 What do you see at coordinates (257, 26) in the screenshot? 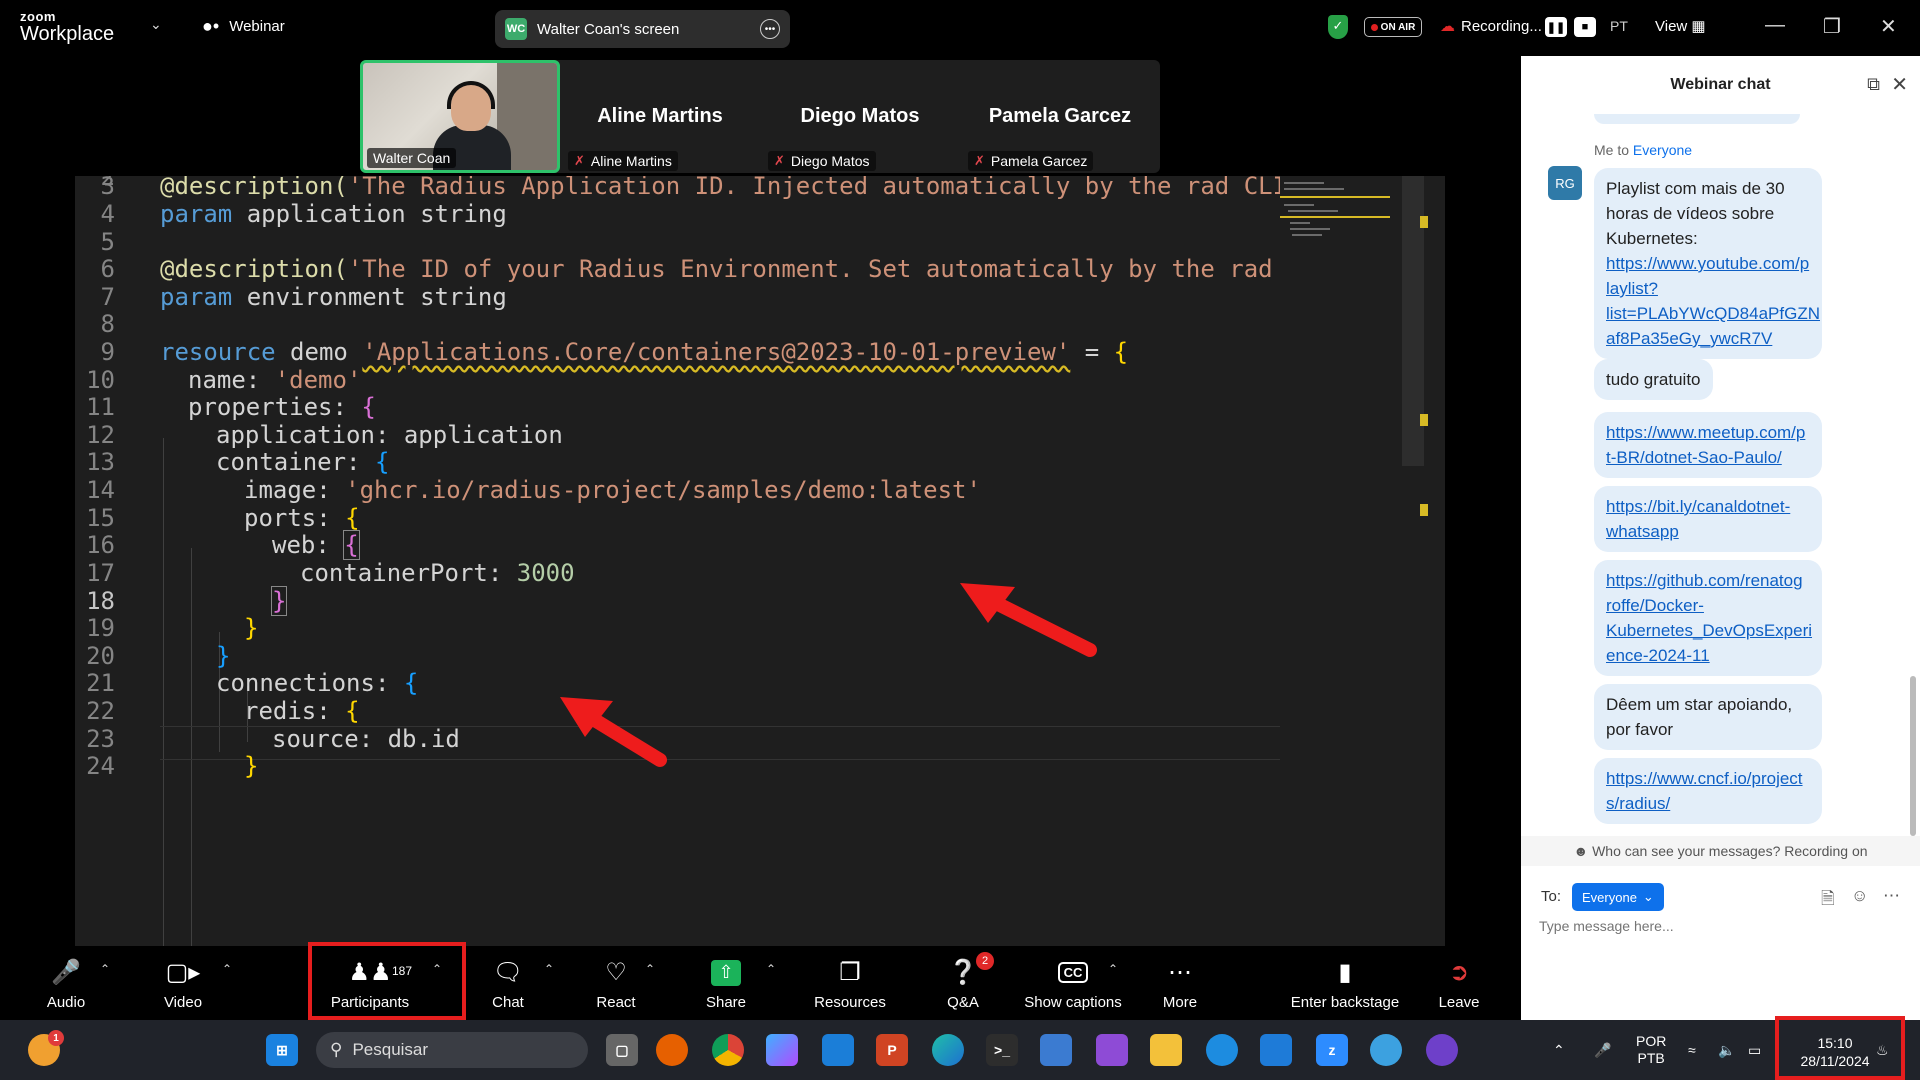
I see `webinar-label: Webinar` at bounding box center [257, 26].